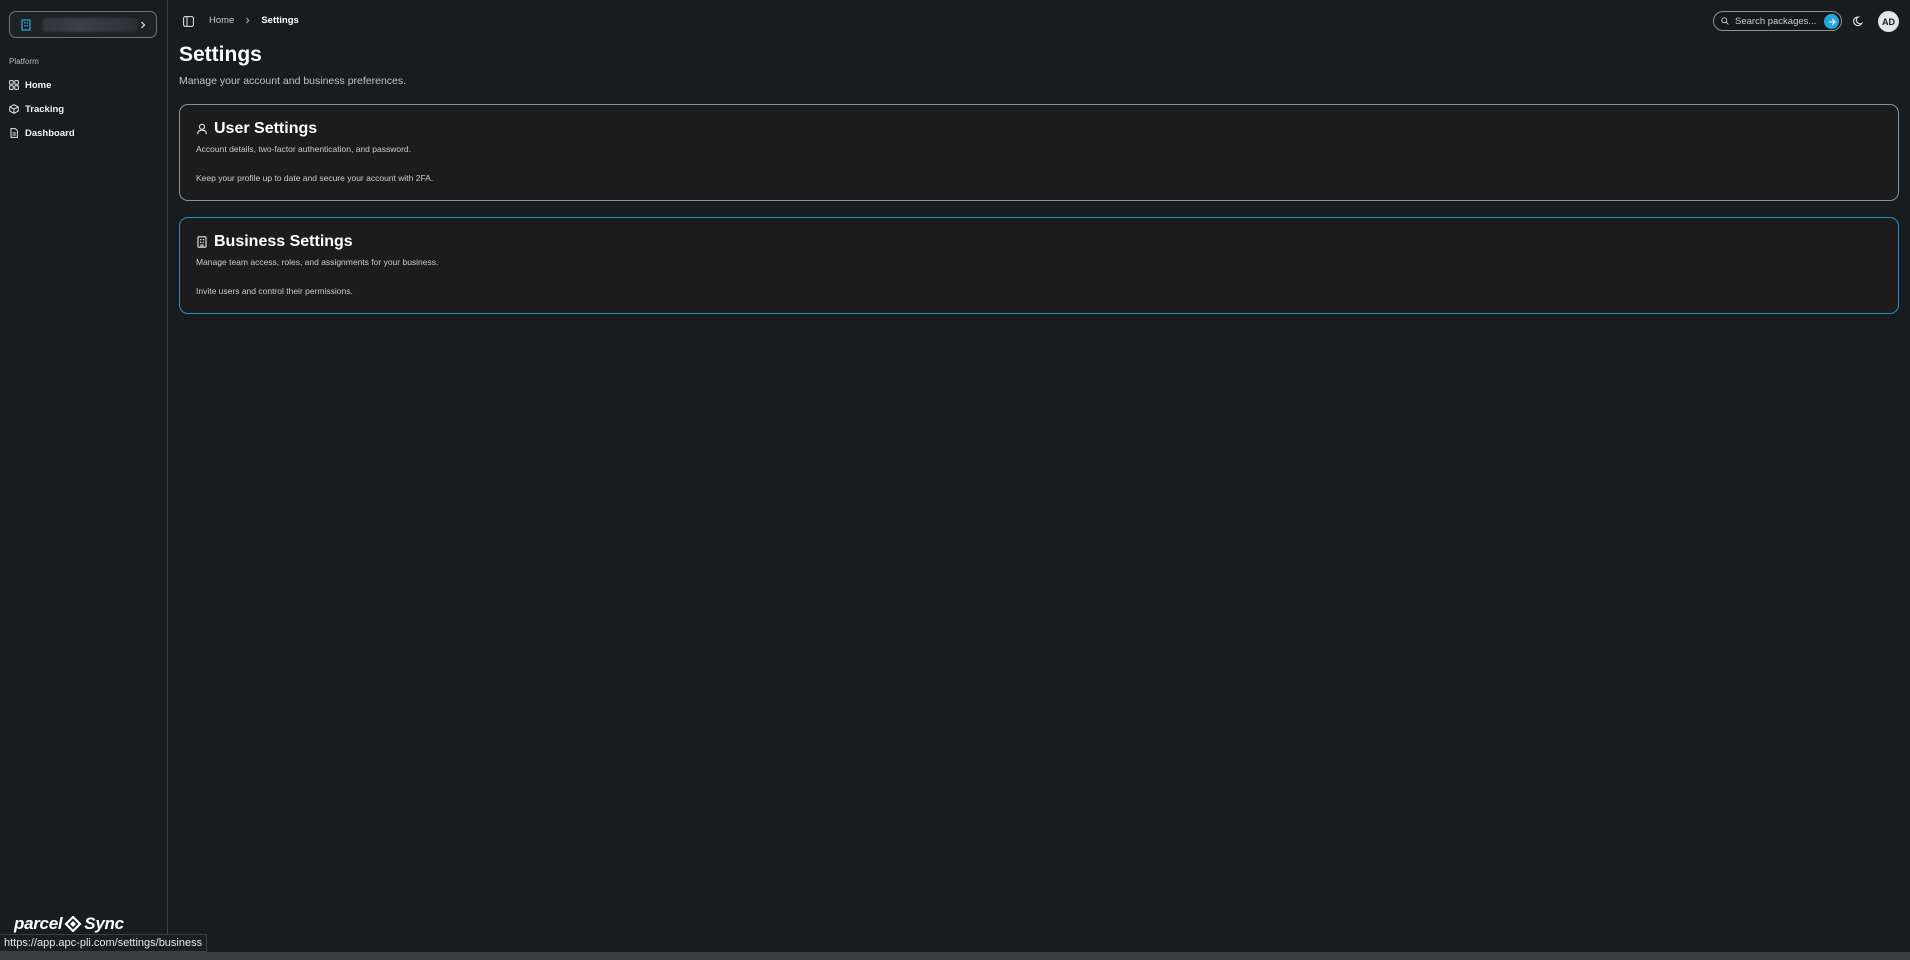  I want to click on sidebar-item-home: Home, so click(84, 85).